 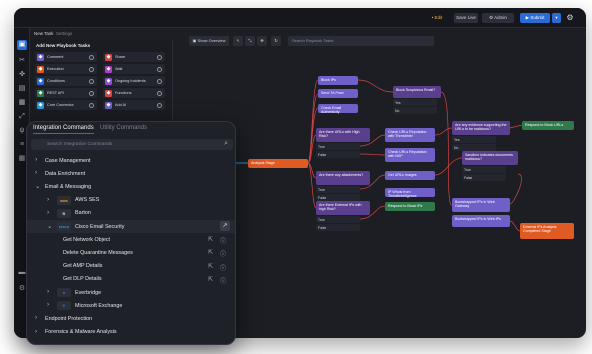 I want to click on integration-item: › B Barton, so click(x=131, y=213).